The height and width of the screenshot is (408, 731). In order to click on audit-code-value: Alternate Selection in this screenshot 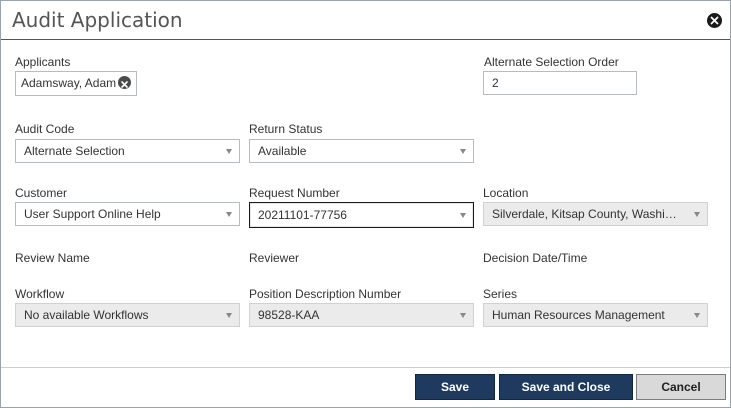, I will do `click(74, 151)`.